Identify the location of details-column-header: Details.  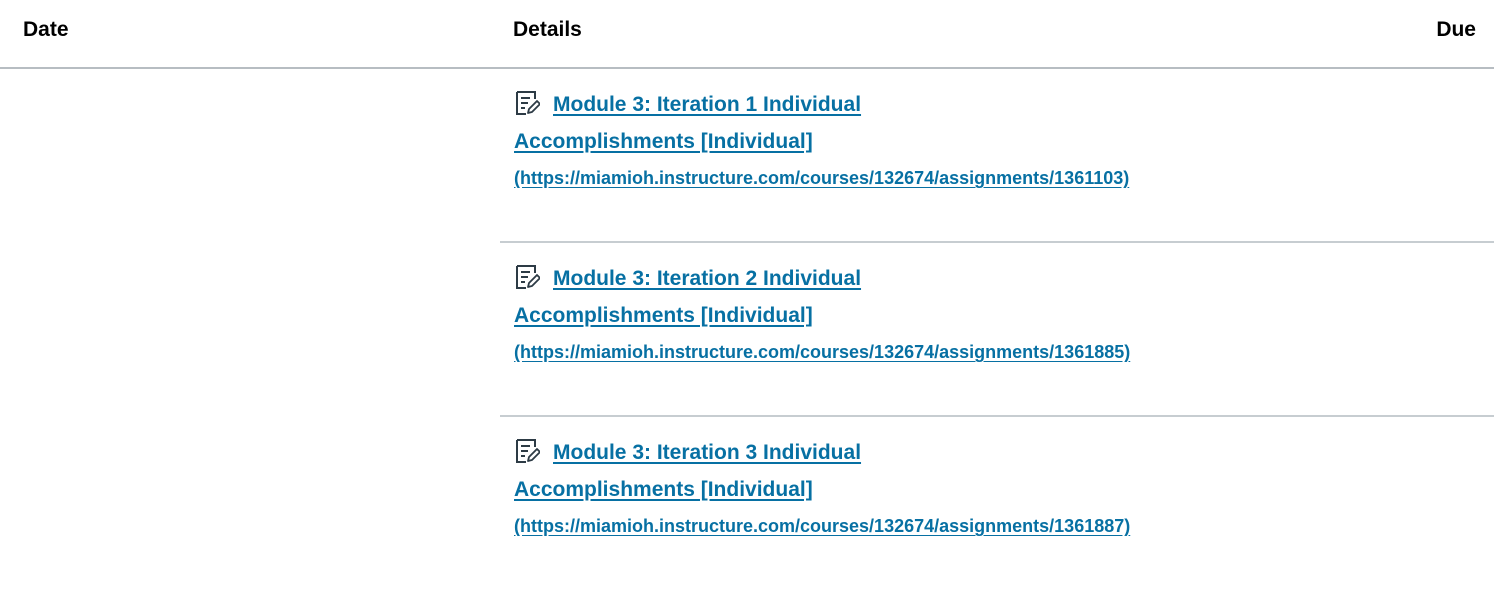
(547, 29).